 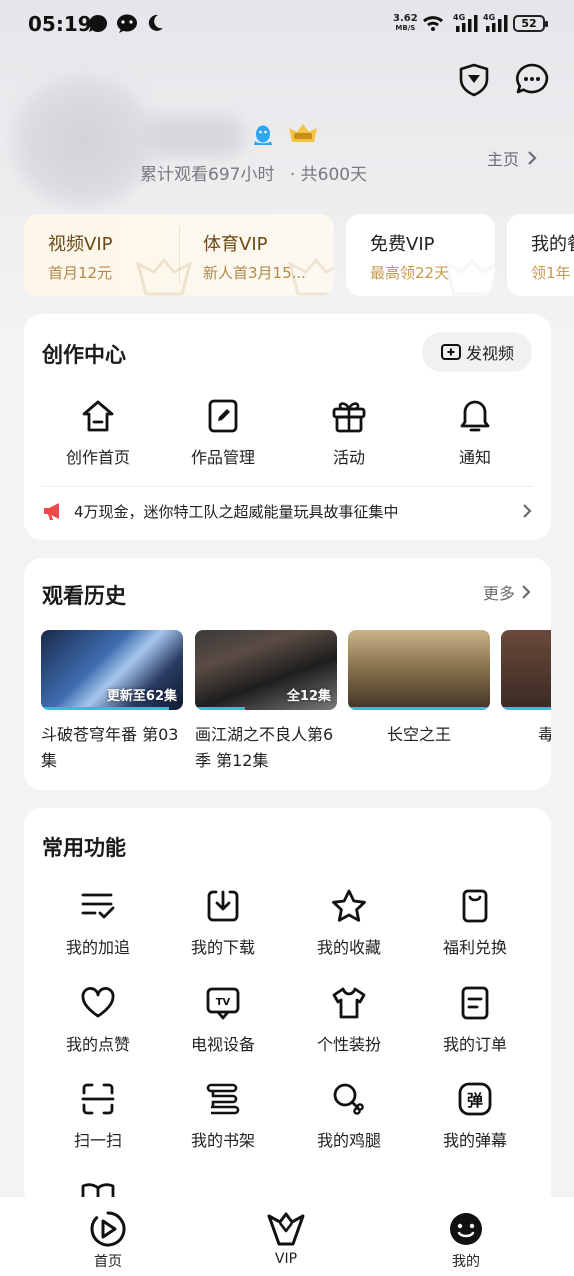 I want to click on watch-days: · 共600天, so click(x=328, y=175).